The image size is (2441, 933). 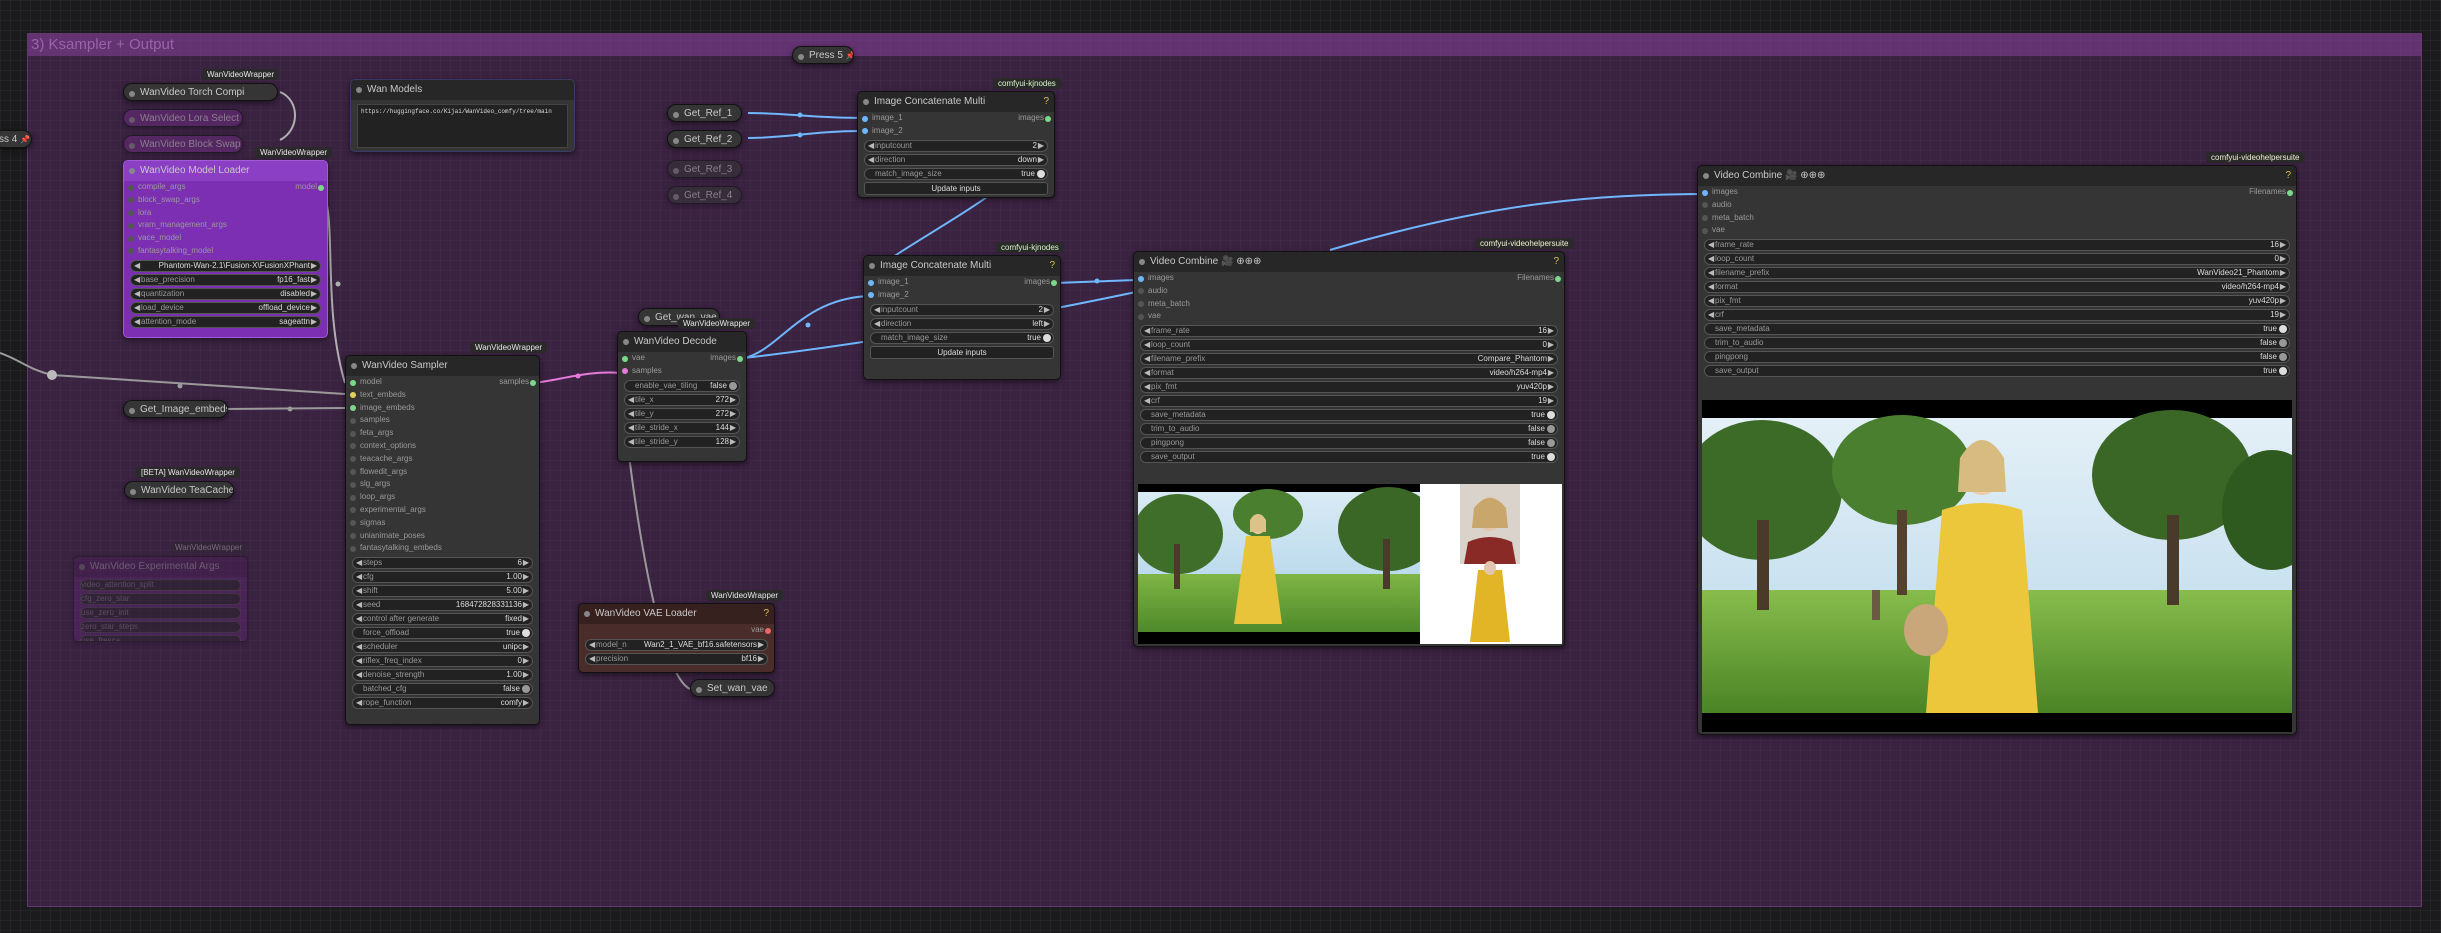 What do you see at coordinates (442, 647) in the screenshot?
I see `widget-scheduler: ◀ ▶ scheduler unipc` at bounding box center [442, 647].